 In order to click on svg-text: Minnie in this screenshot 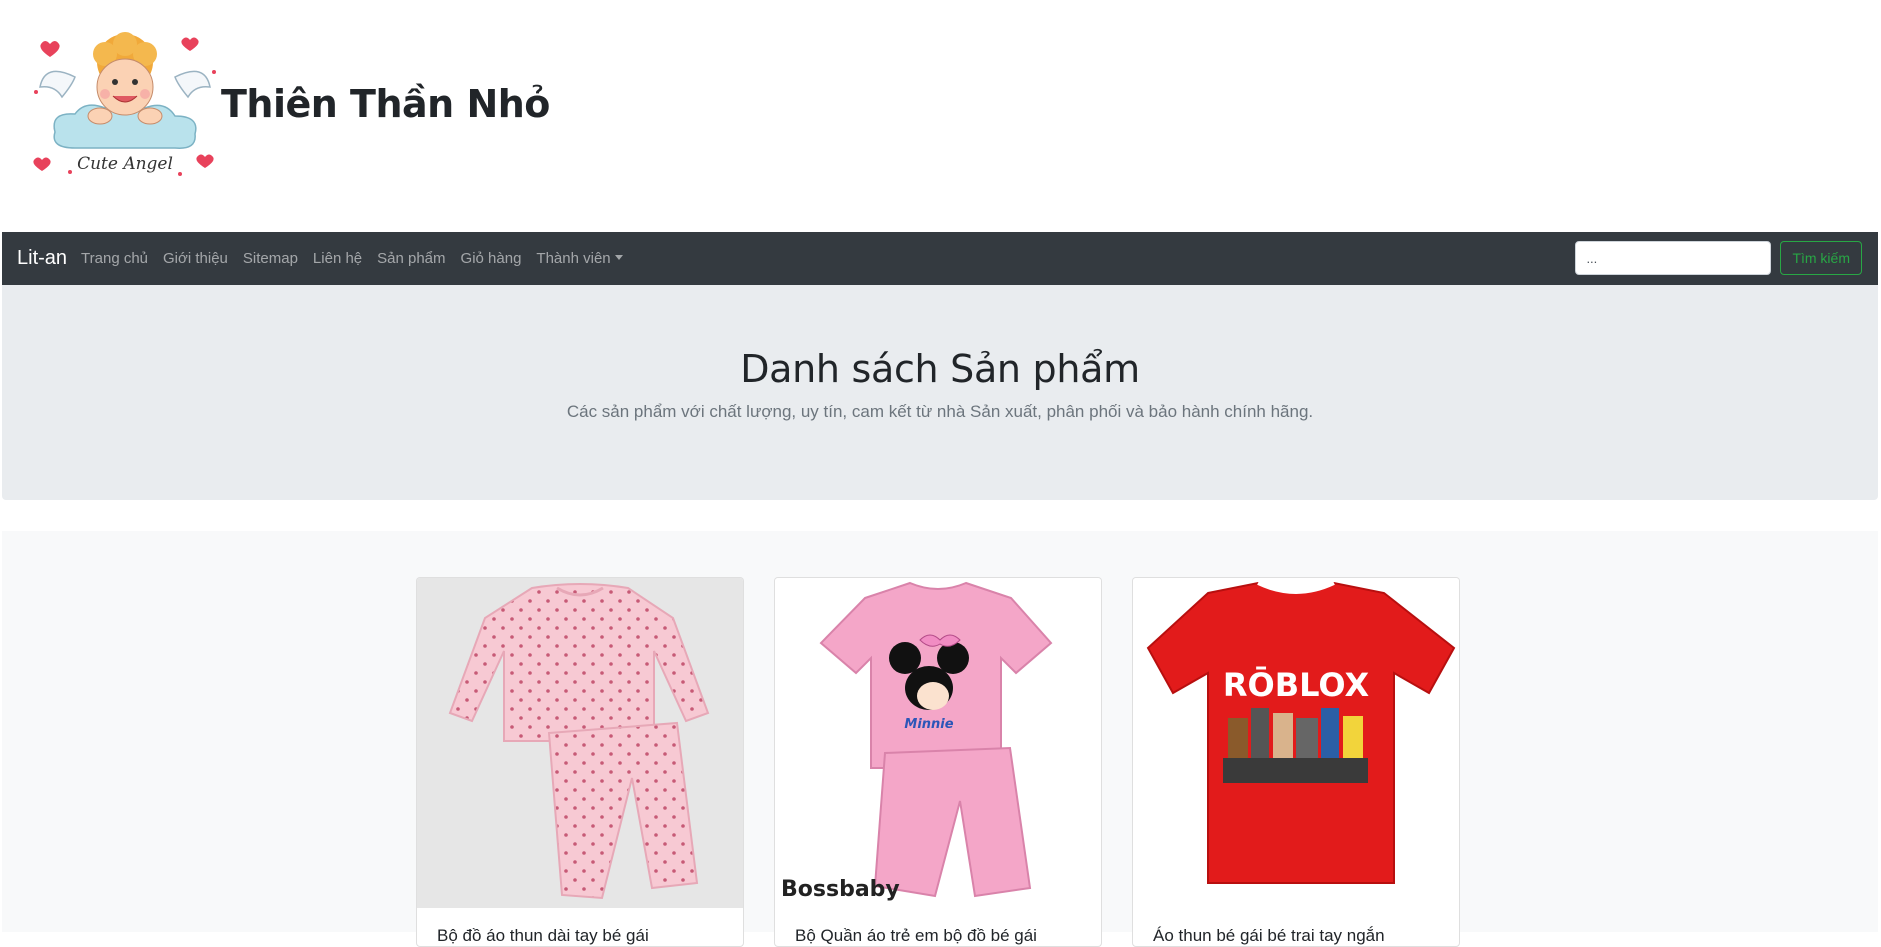, I will do `click(928, 724)`.